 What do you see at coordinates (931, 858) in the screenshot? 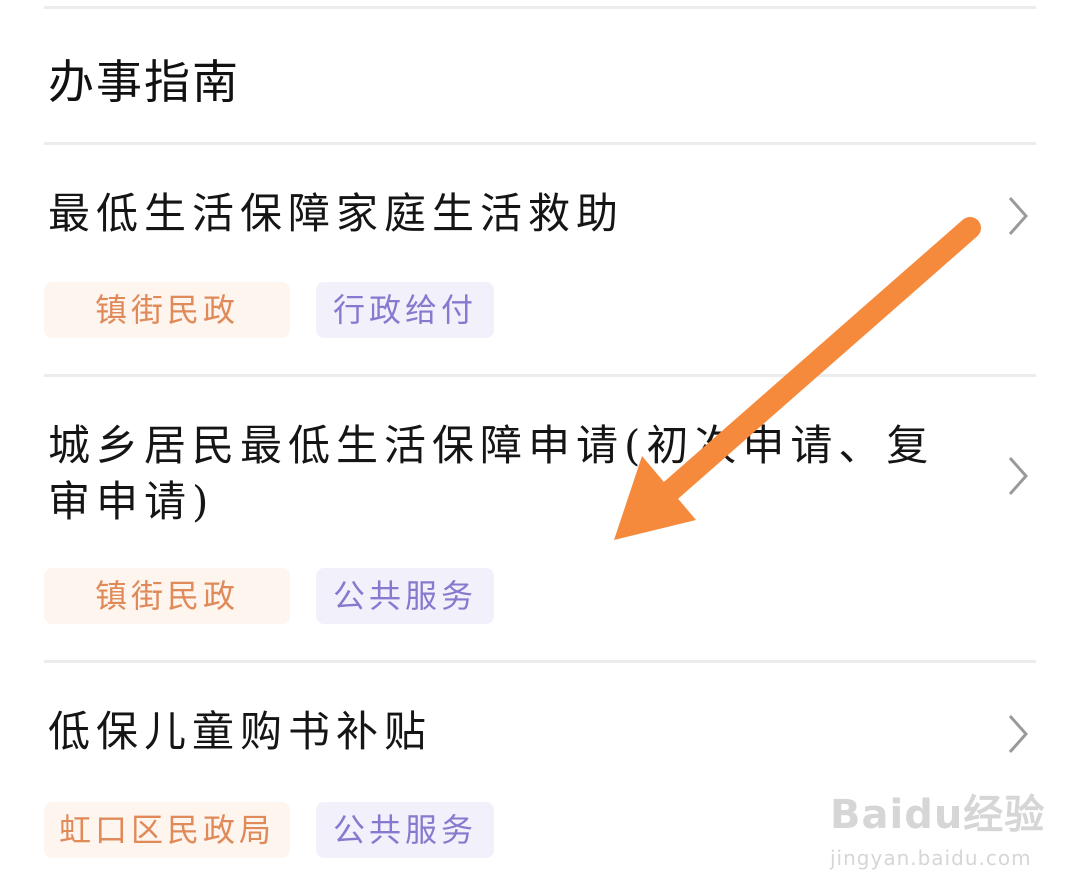
I see `watermark-url: jingyan.baidu.com` at bounding box center [931, 858].